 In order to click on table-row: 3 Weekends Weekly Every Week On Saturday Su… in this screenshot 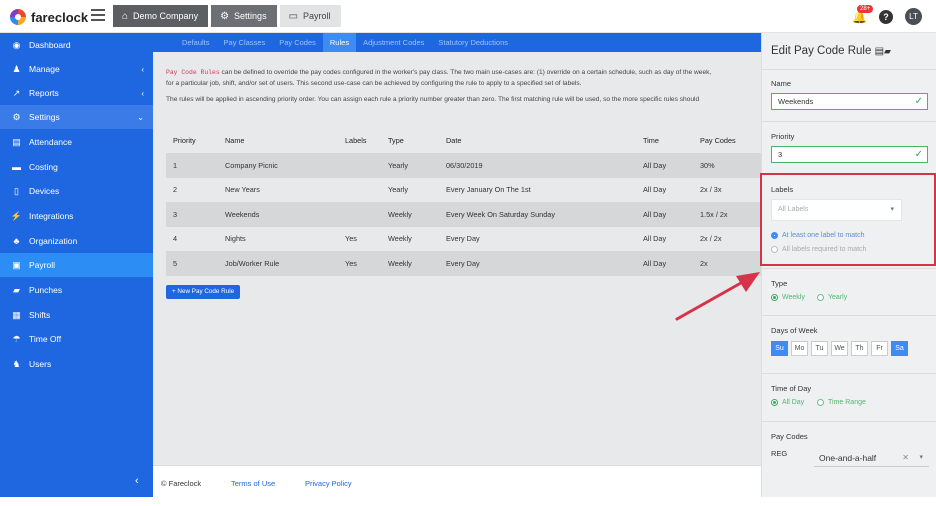, I will do `click(466, 214)`.